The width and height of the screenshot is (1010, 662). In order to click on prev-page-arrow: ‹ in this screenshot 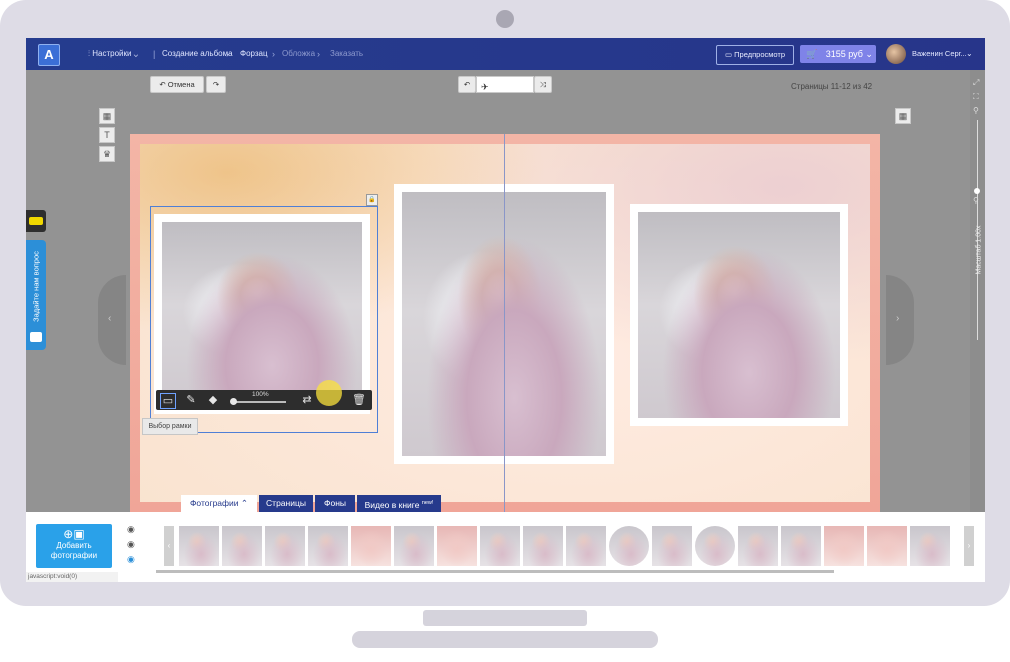, I will do `click(112, 320)`.